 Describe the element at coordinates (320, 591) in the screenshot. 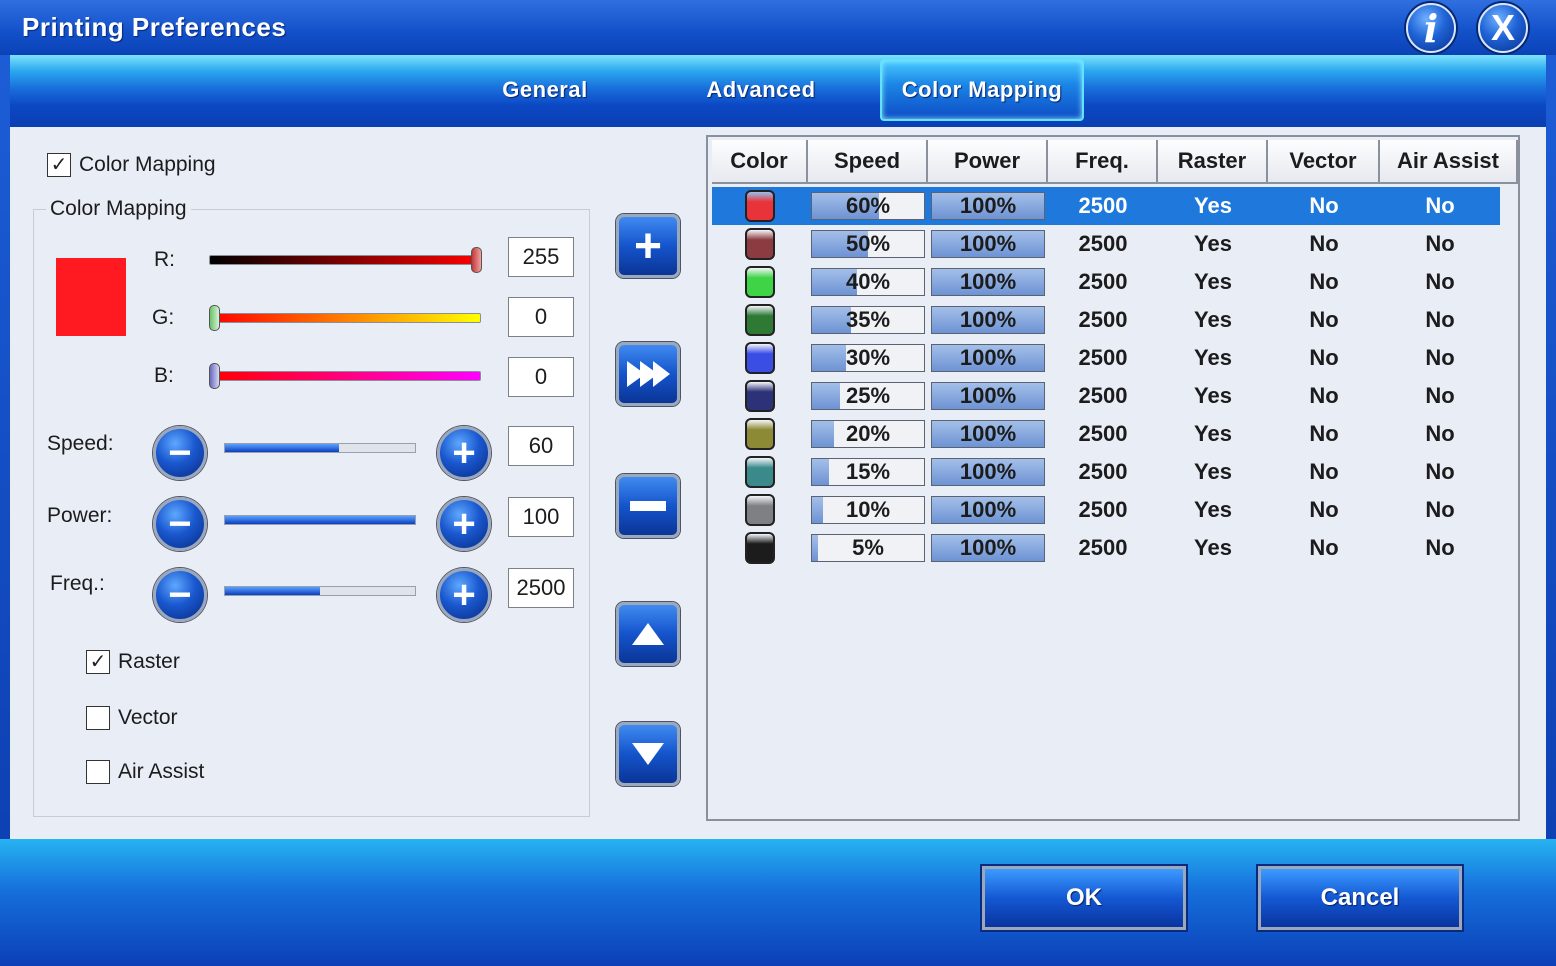

I see `freq-slider` at that location.